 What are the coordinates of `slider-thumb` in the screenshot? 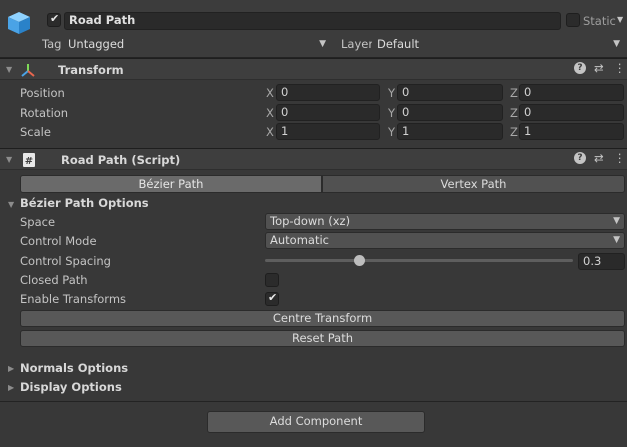 It's located at (359, 260).